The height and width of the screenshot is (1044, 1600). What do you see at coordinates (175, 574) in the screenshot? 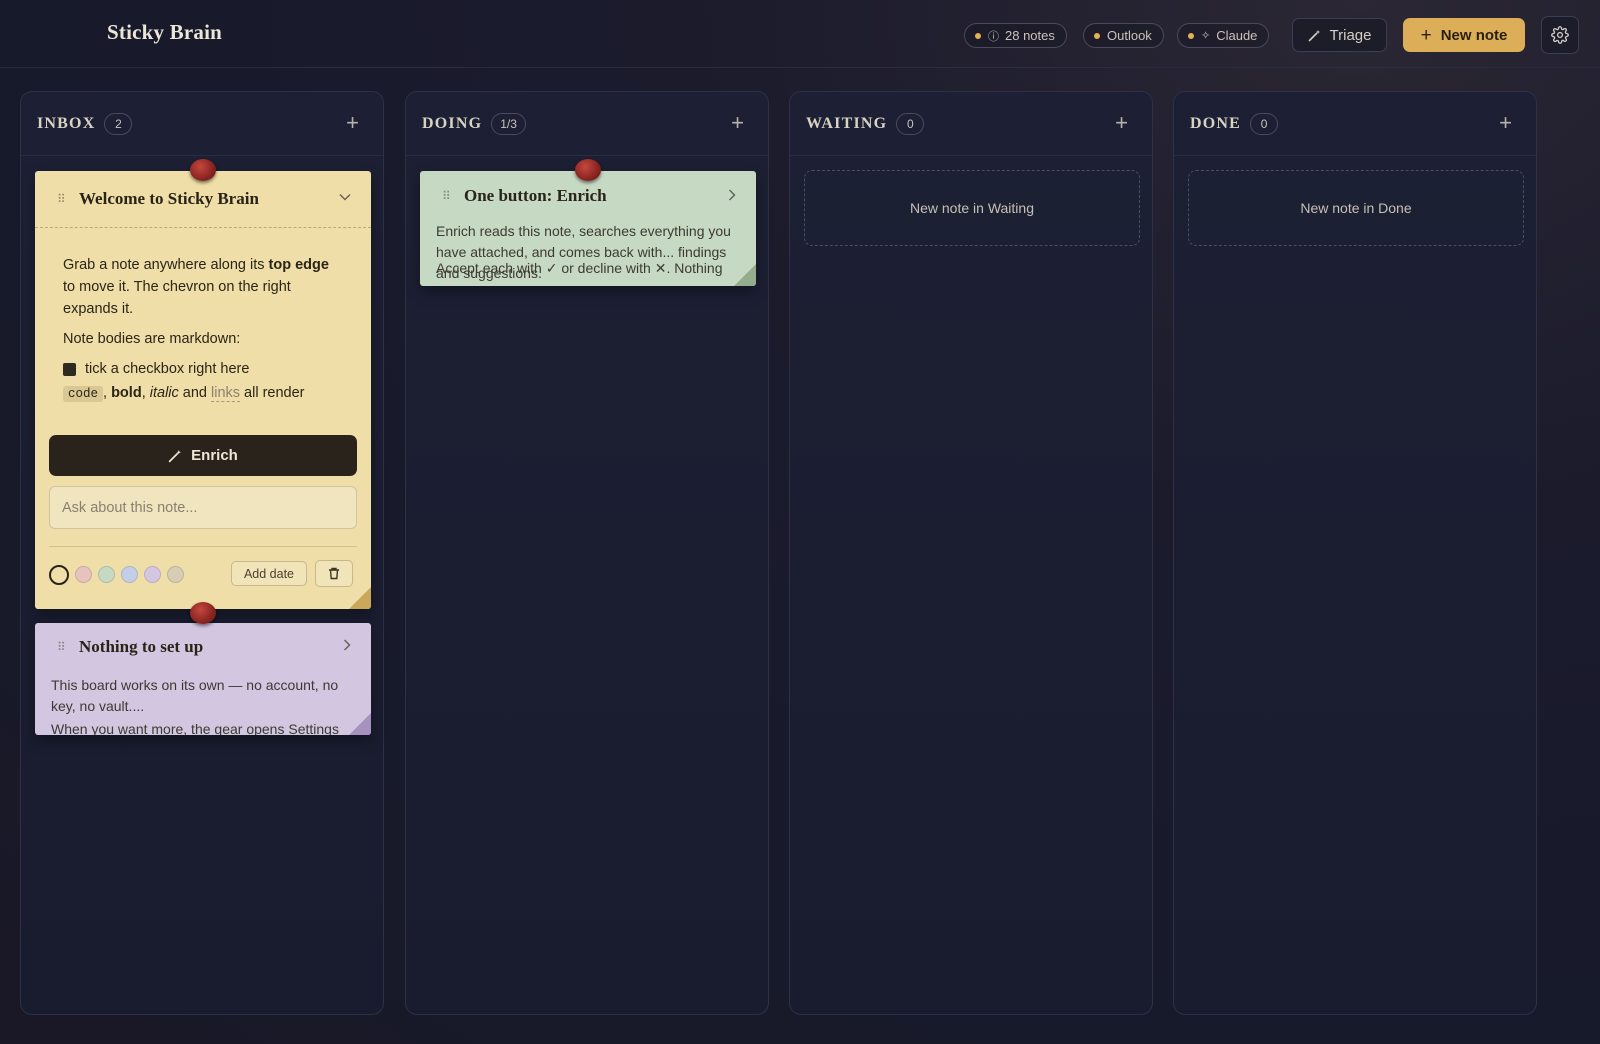
I see `color-swatch-tan` at bounding box center [175, 574].